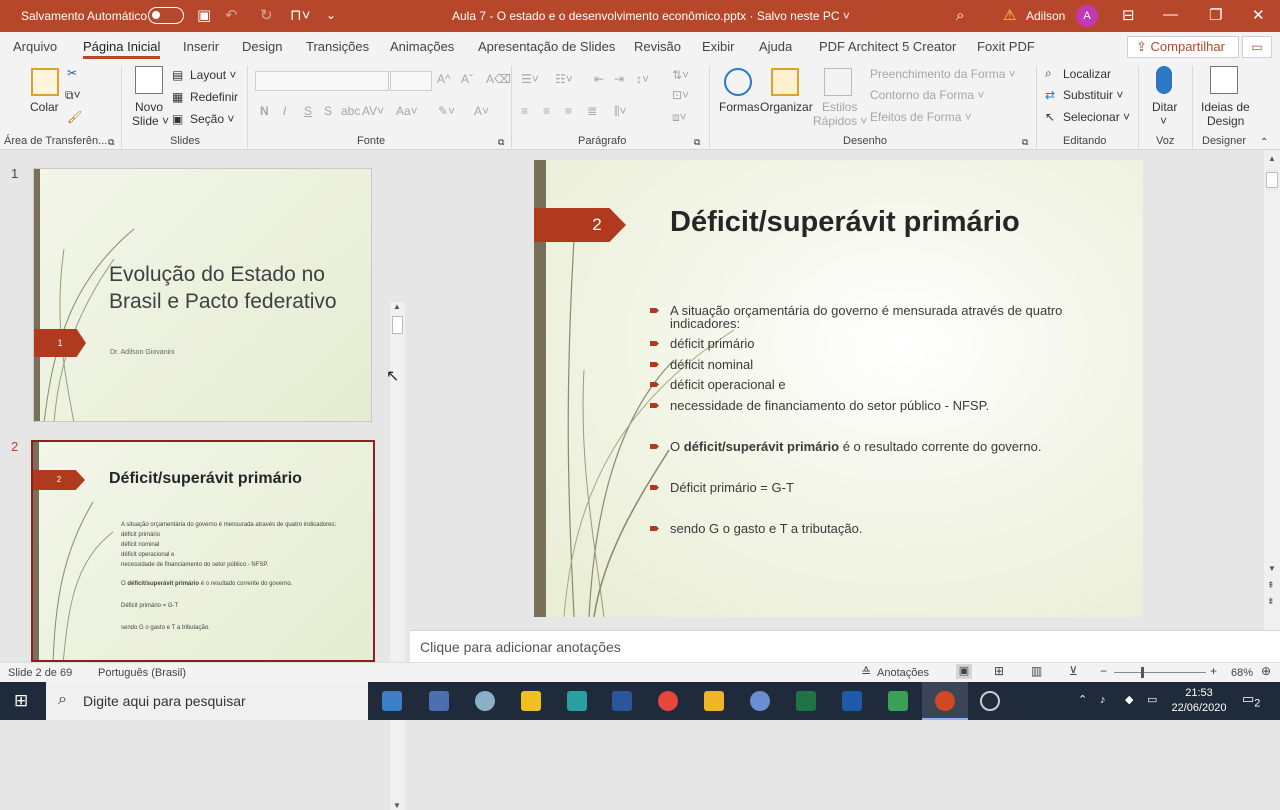  Describe the element at coordinates (524, 111) in the screenshot. I see `align-left-icon: ≡` at that location.